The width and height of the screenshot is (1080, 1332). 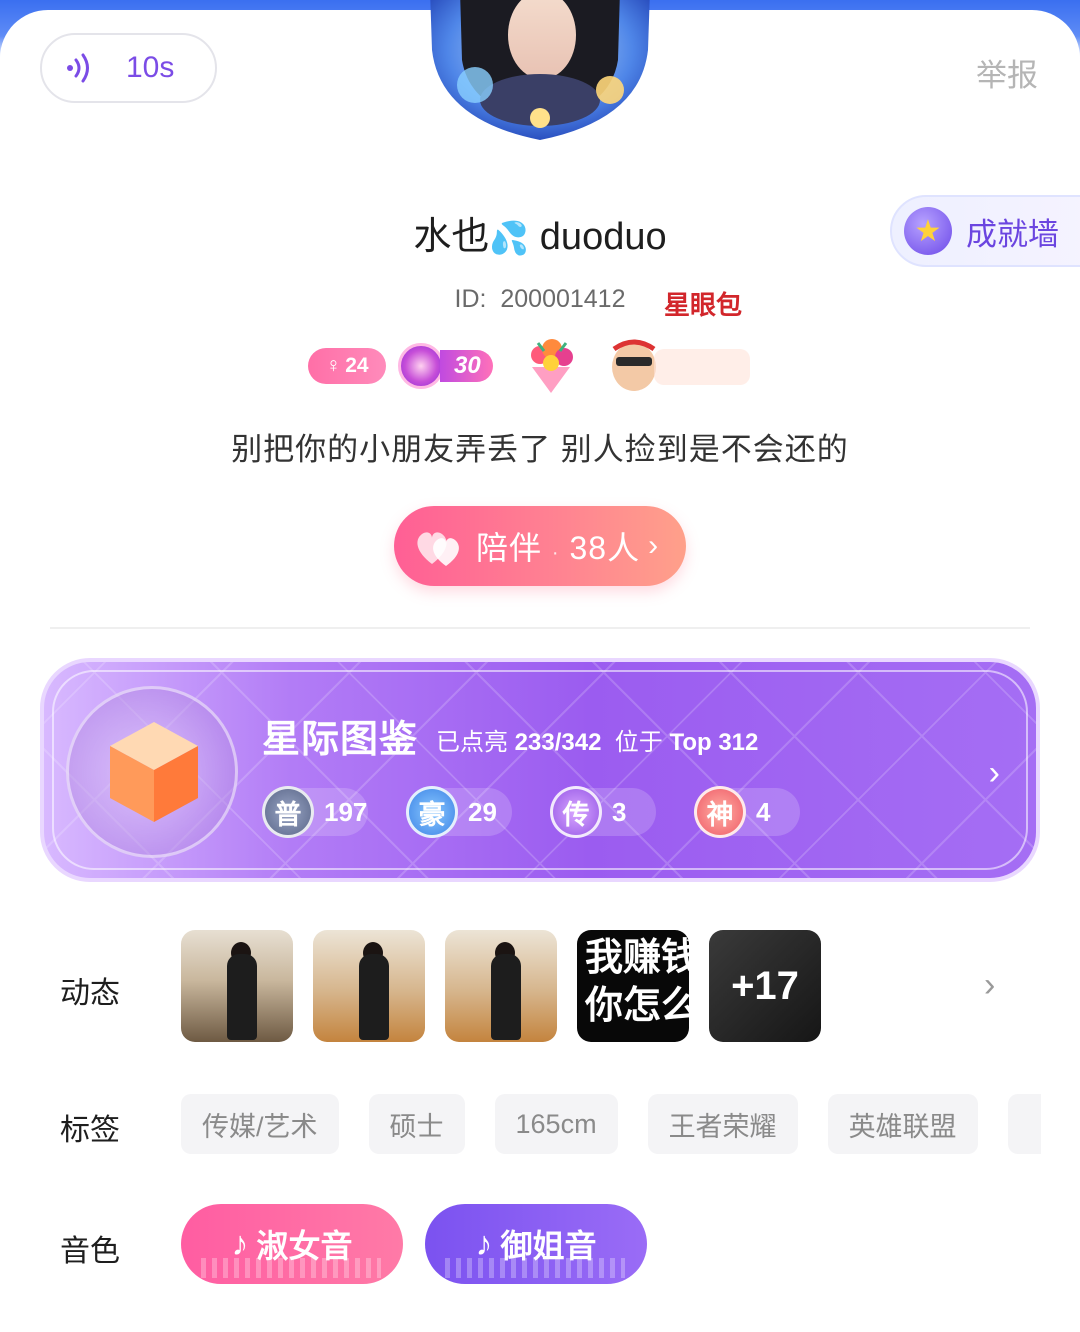 I want to click on tag-chip: 传媒/艺术, so click(x=260, y=1124).